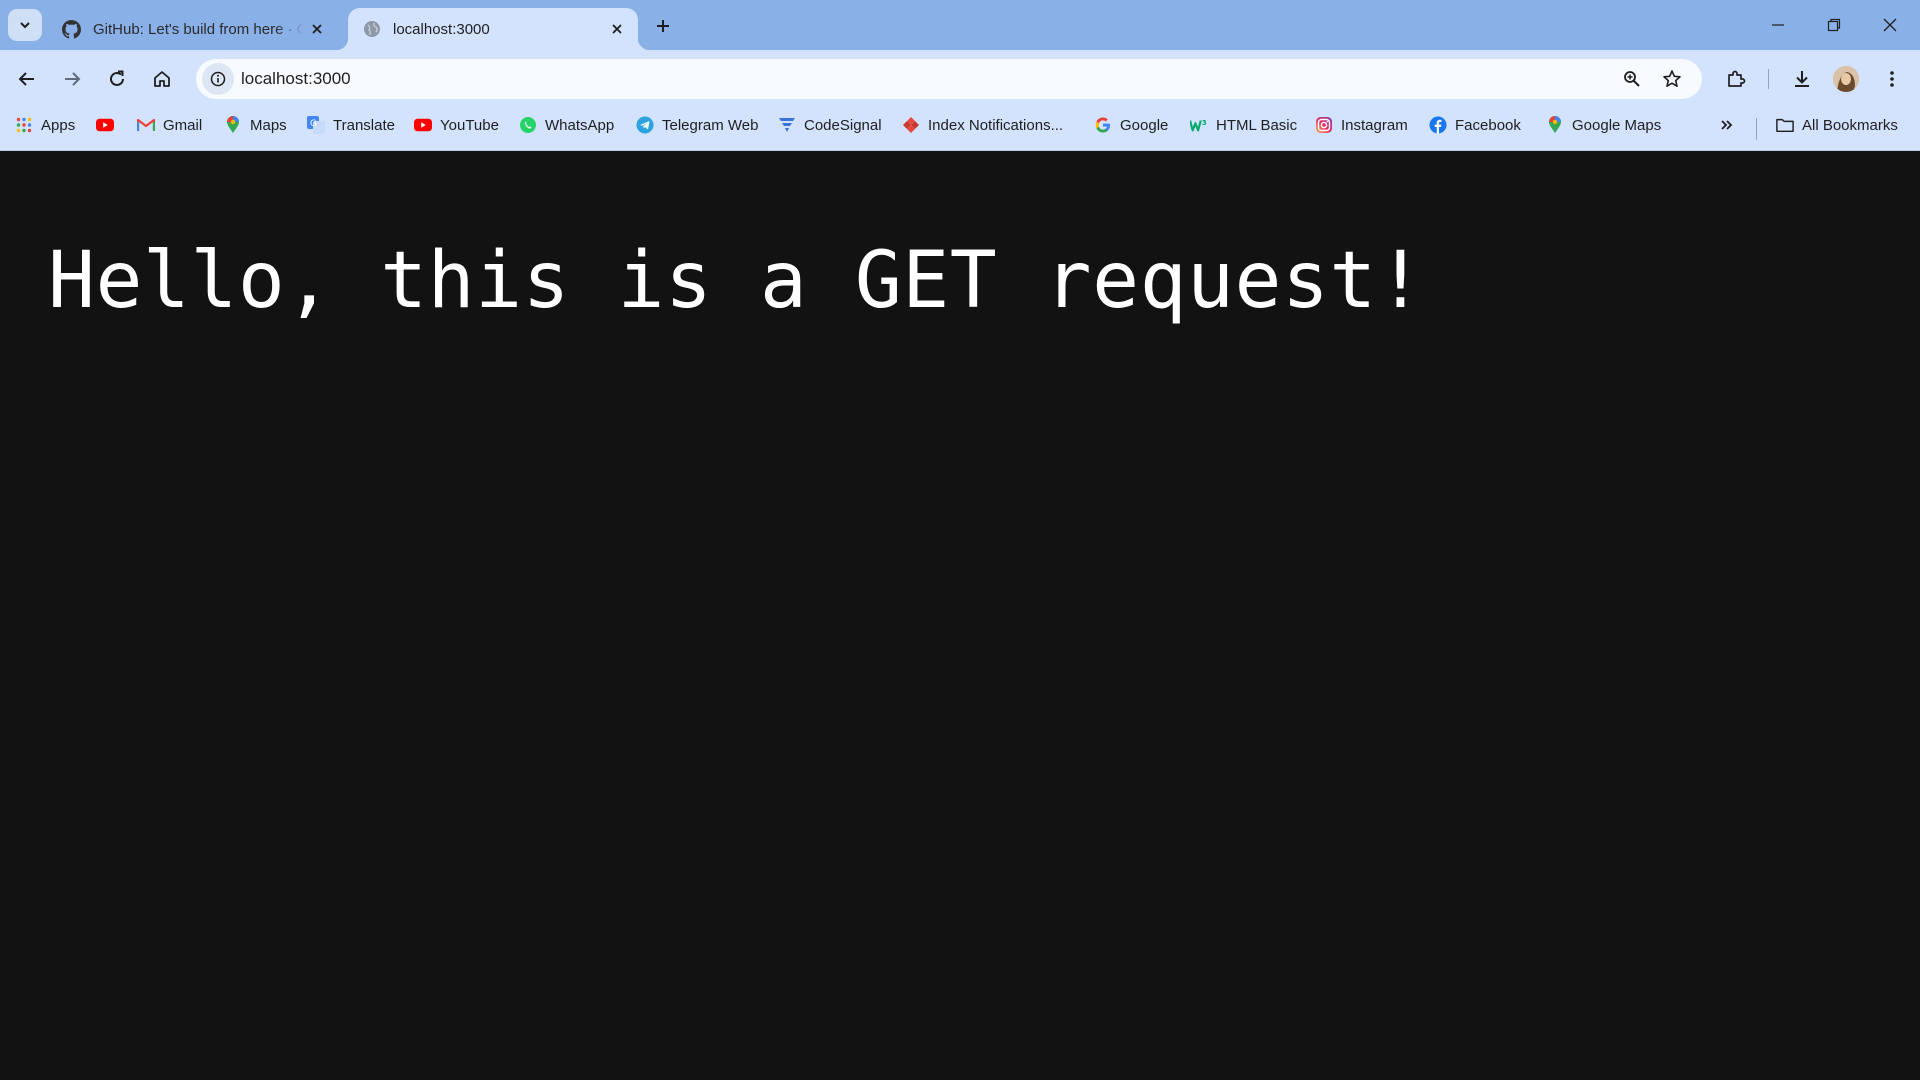 This screenshot has width=1920, height=1080. Describe the element at coordinates (1768, 79) in the screenshot. I see `toolbar-divider` at that location.